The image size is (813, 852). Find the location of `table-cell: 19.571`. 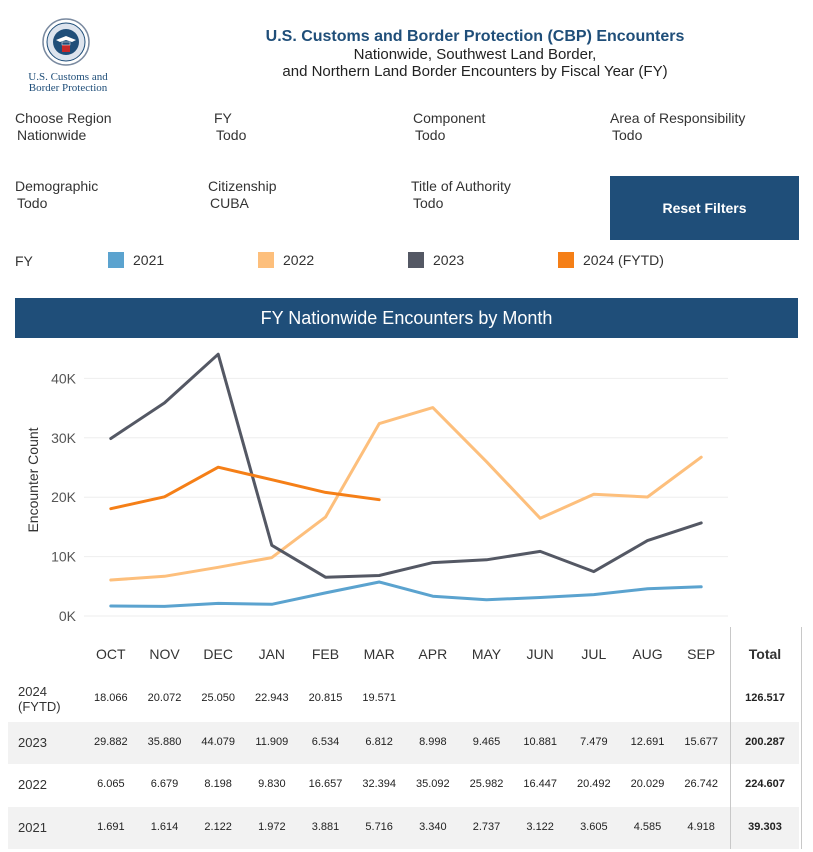

table-cell: 19.571 is located at coordinates (379, 698).